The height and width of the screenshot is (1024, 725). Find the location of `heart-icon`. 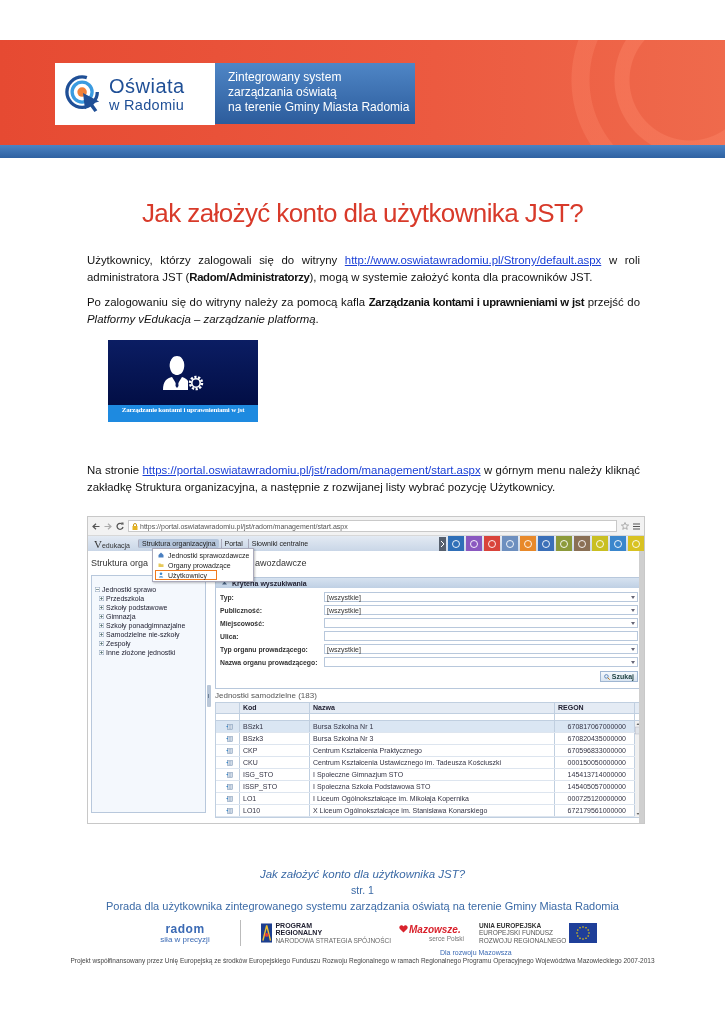

heart-icon is located at coordinates (403, 929).